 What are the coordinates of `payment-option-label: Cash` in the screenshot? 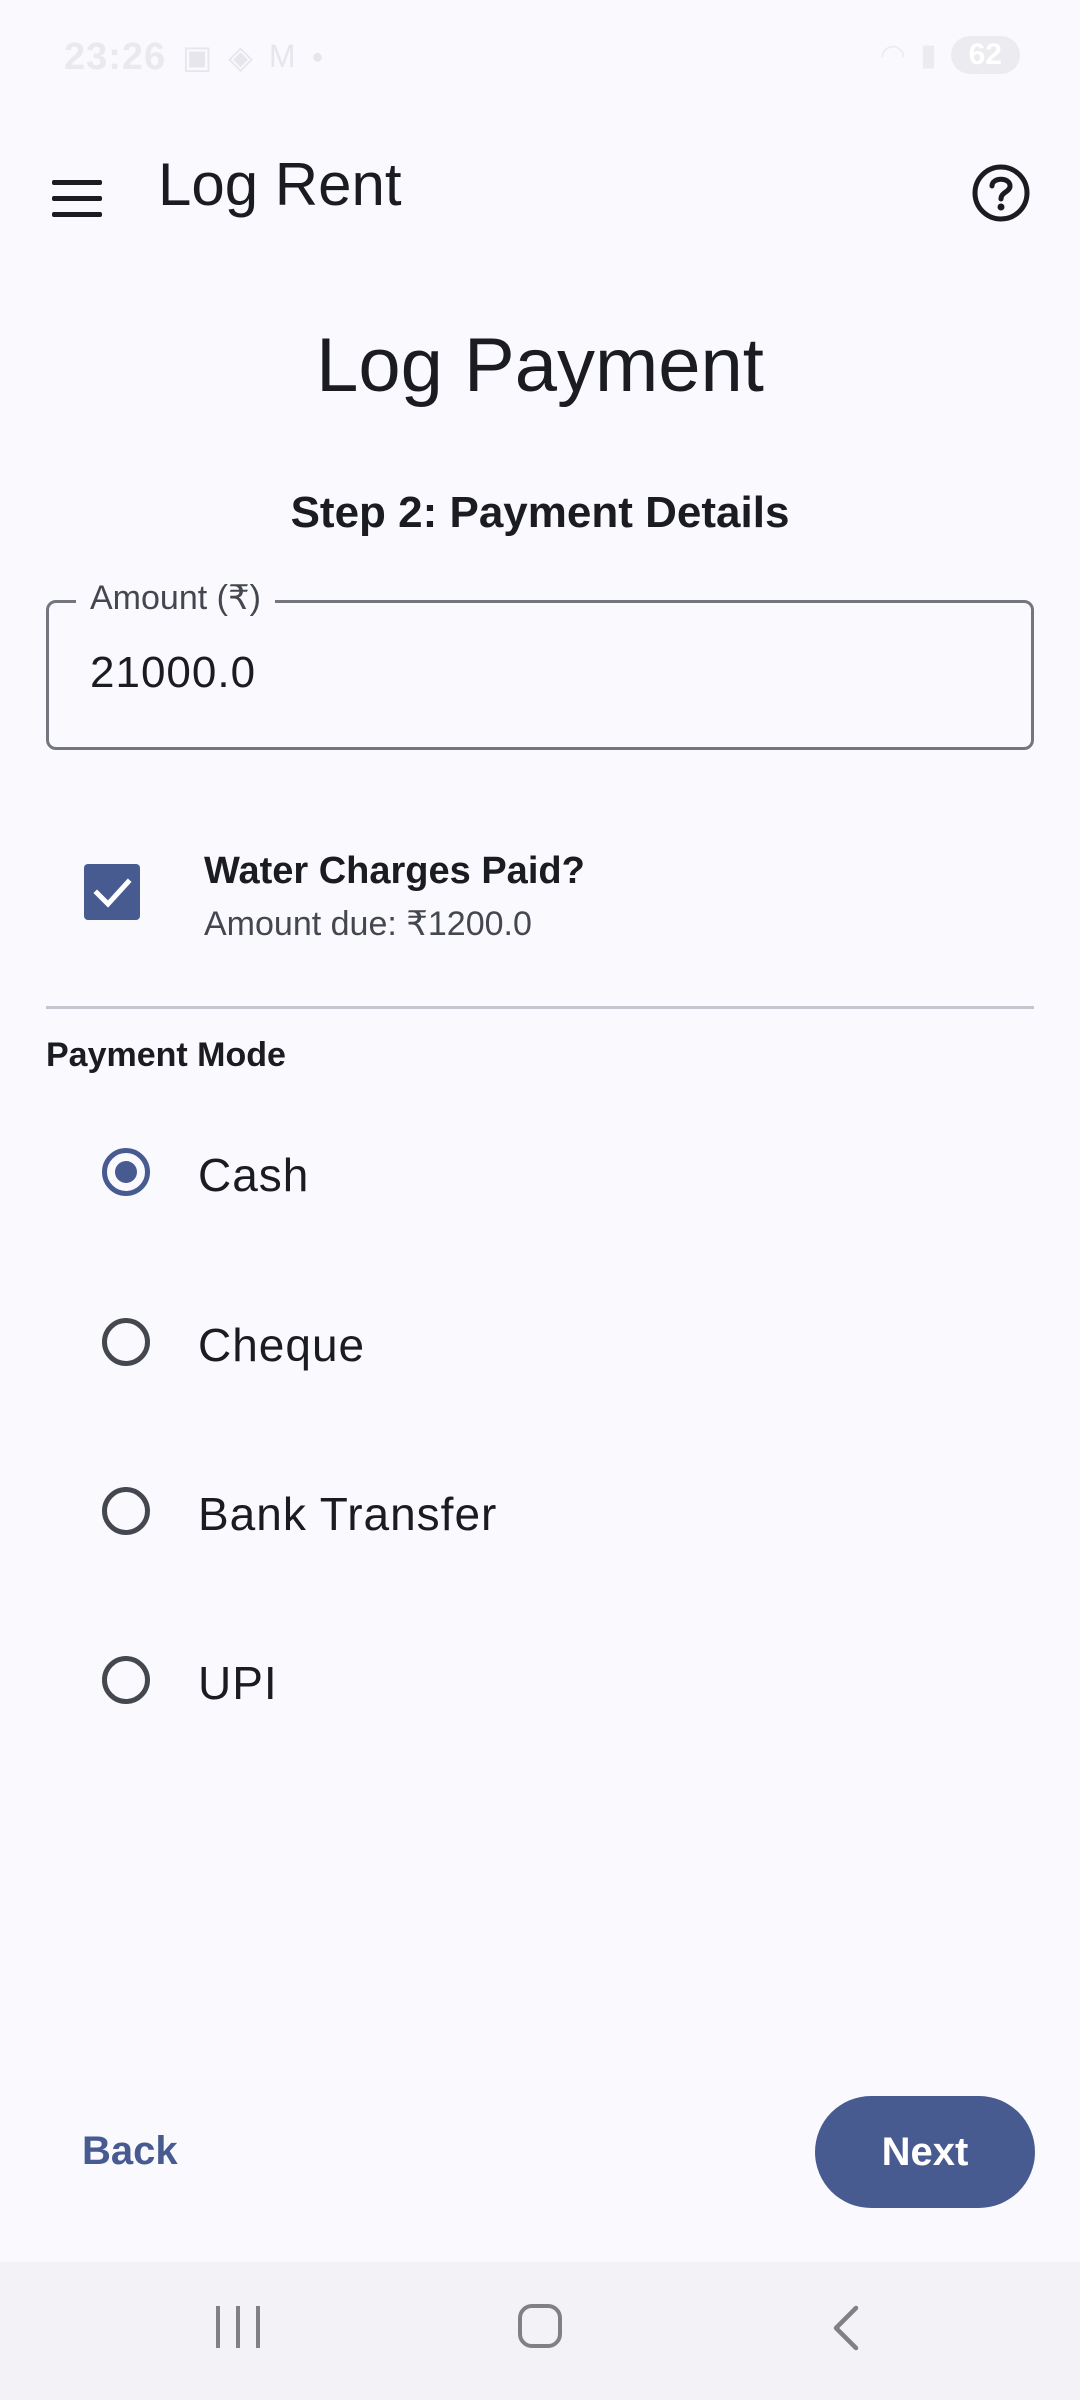 It's located at (254, 1175).